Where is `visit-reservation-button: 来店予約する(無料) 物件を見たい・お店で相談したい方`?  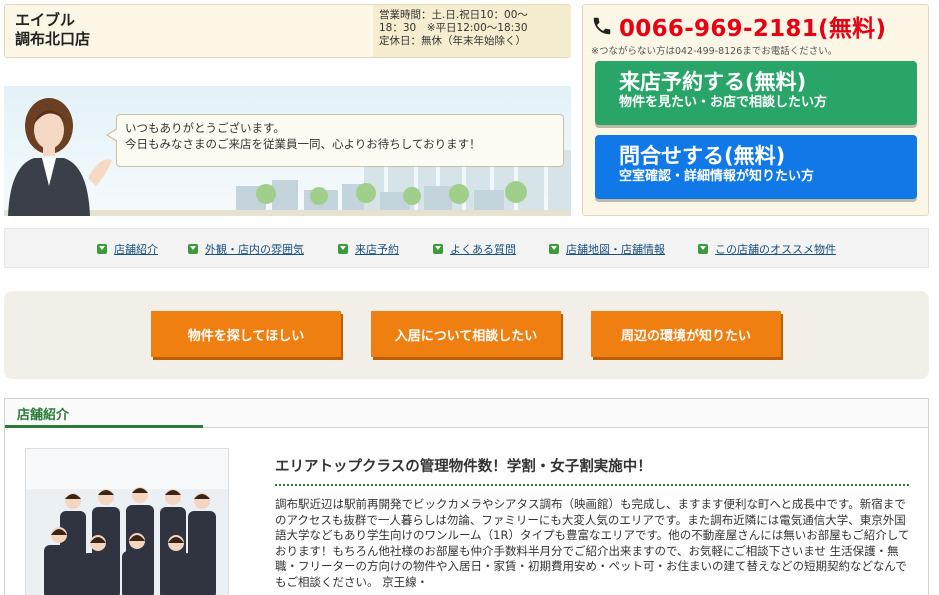 visit-reservation-button: 来店予約する(無料) 物件を見たい・お店で相談したい方 is located at coordinates (756, 93).